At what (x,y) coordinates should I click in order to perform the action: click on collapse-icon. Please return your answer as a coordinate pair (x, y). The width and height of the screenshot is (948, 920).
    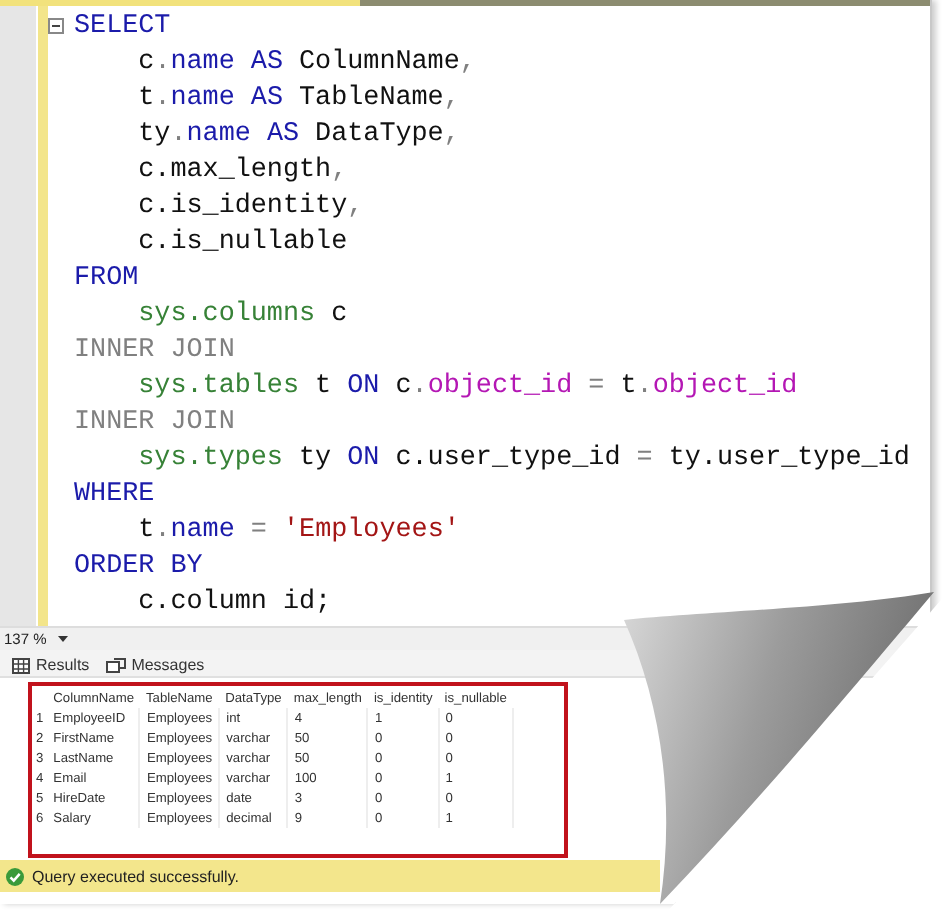
    Looking at the image, I should click on (56, 26).